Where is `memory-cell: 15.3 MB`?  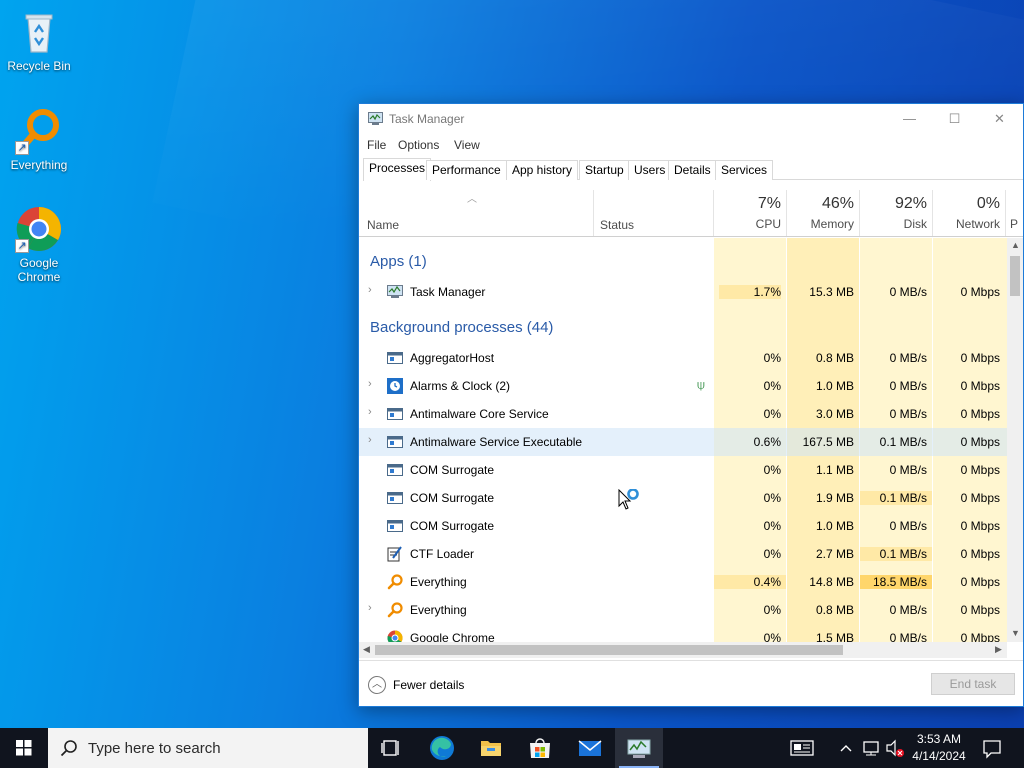
memory-cell: 15.3 MB is located at coordinates (831, 292).